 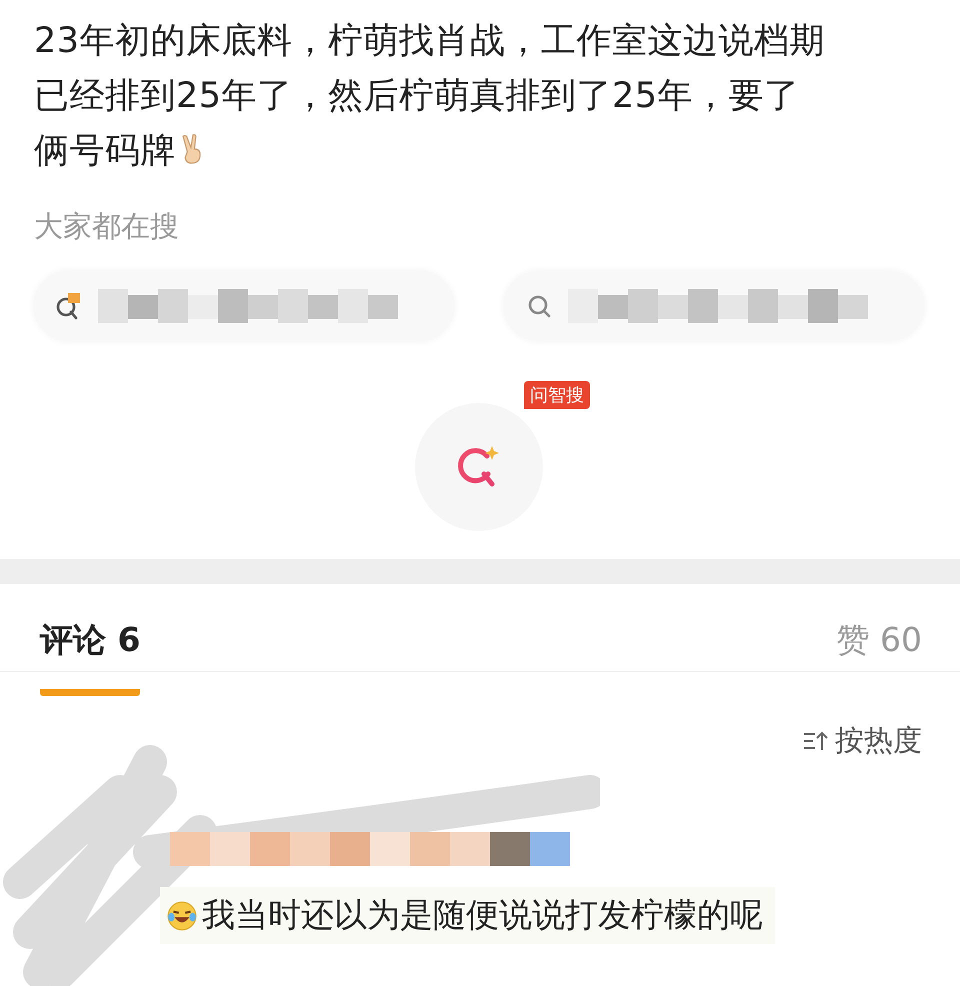 What do you see at coordinates (862, 741) in the screenshot?
I see `sort-button: 按热度` at bounding box center [862, 741].